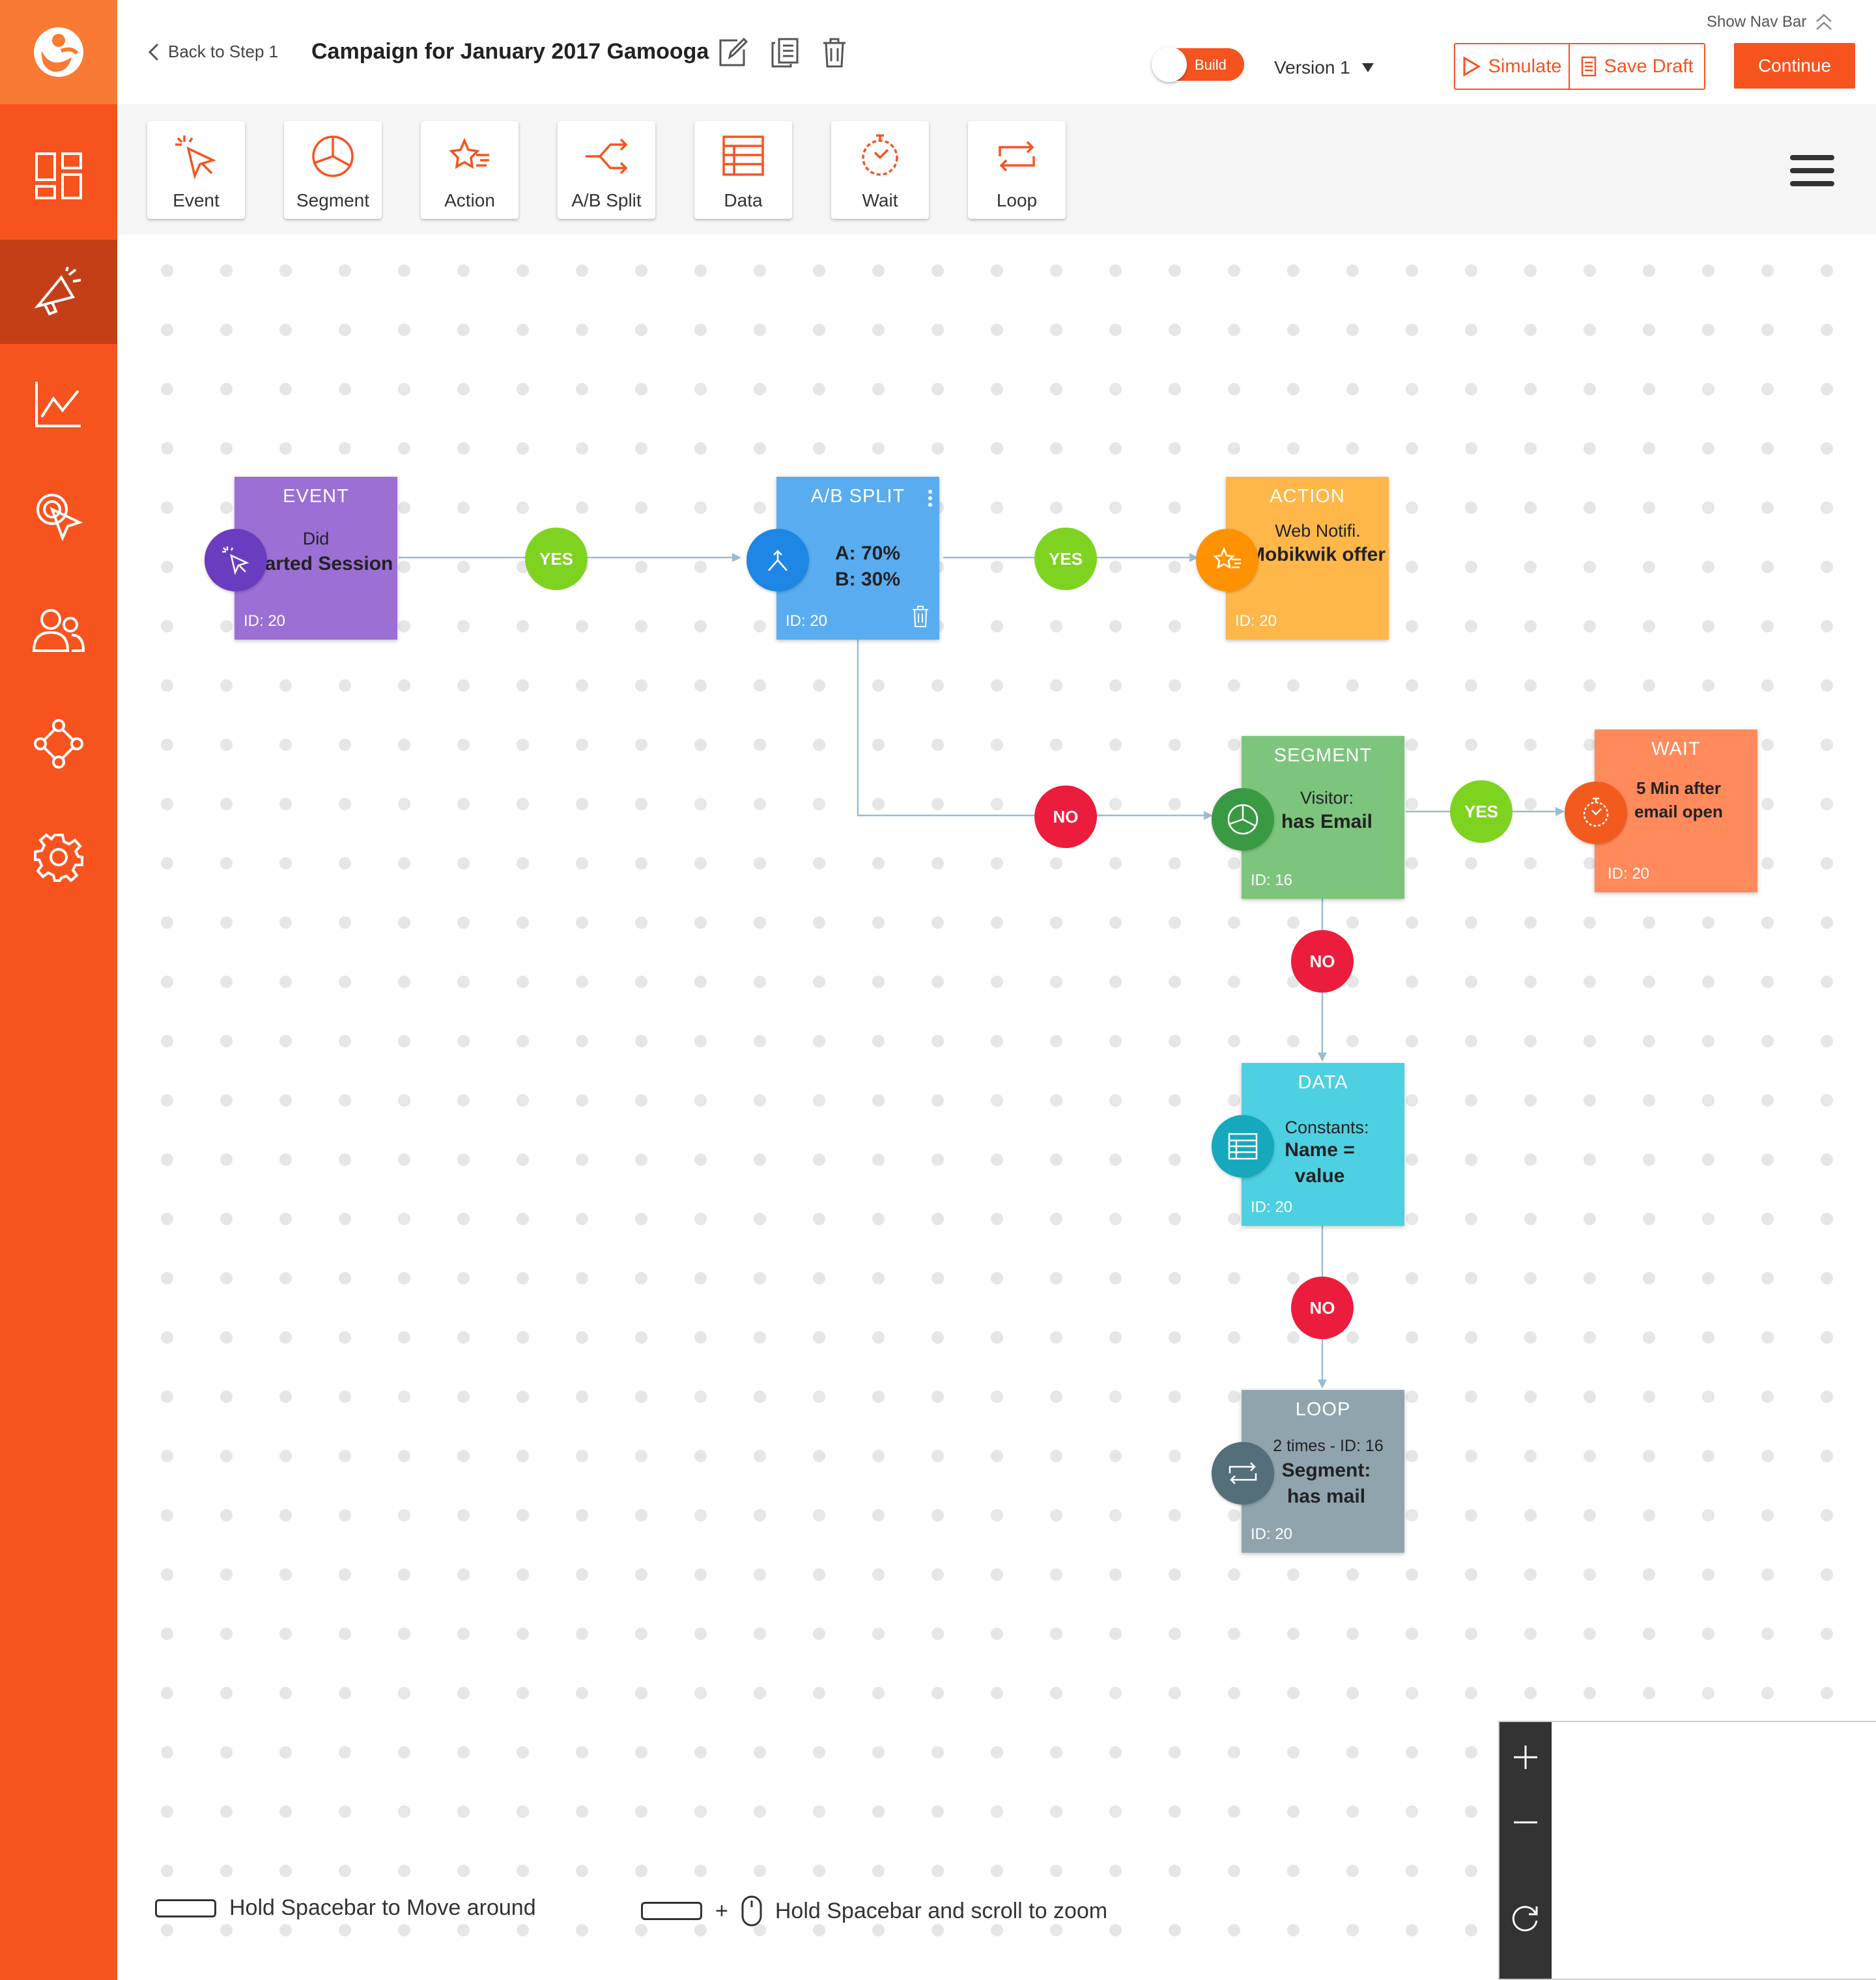  Describe the element at coordinates (58, 516) in the screenshot. I see `nav-click-tracking` at that location.